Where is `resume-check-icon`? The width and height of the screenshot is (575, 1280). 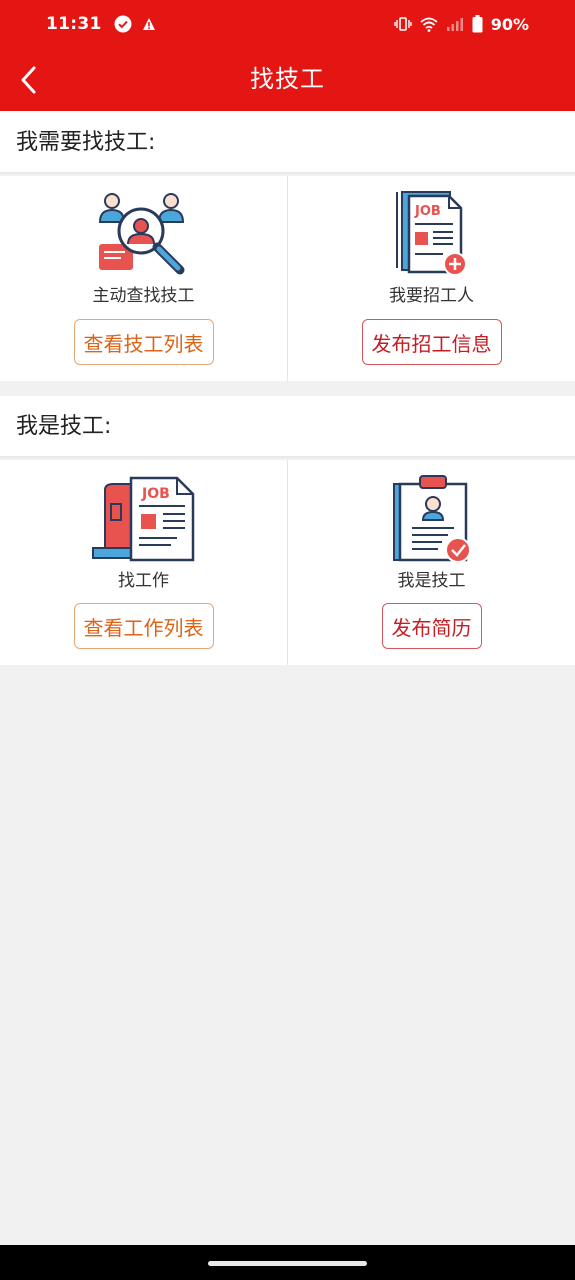
resume-check-icon is located at coordinates (432, 519).